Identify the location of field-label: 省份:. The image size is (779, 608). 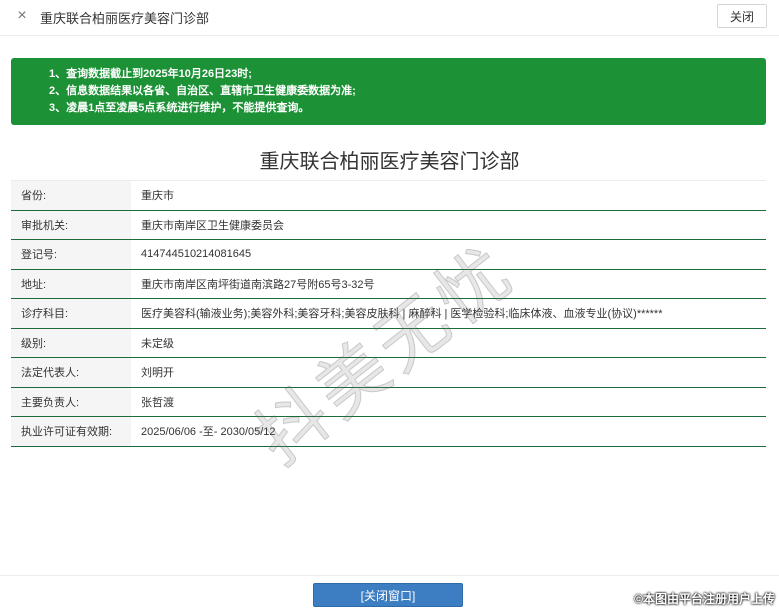
(71, 195).